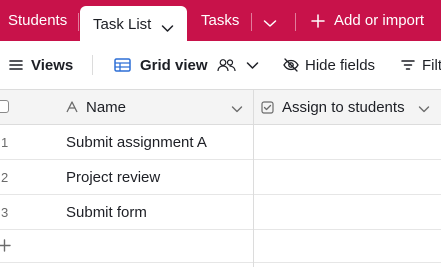  I want to click on hide-fields-button: Hide fields, so click(329, 65).